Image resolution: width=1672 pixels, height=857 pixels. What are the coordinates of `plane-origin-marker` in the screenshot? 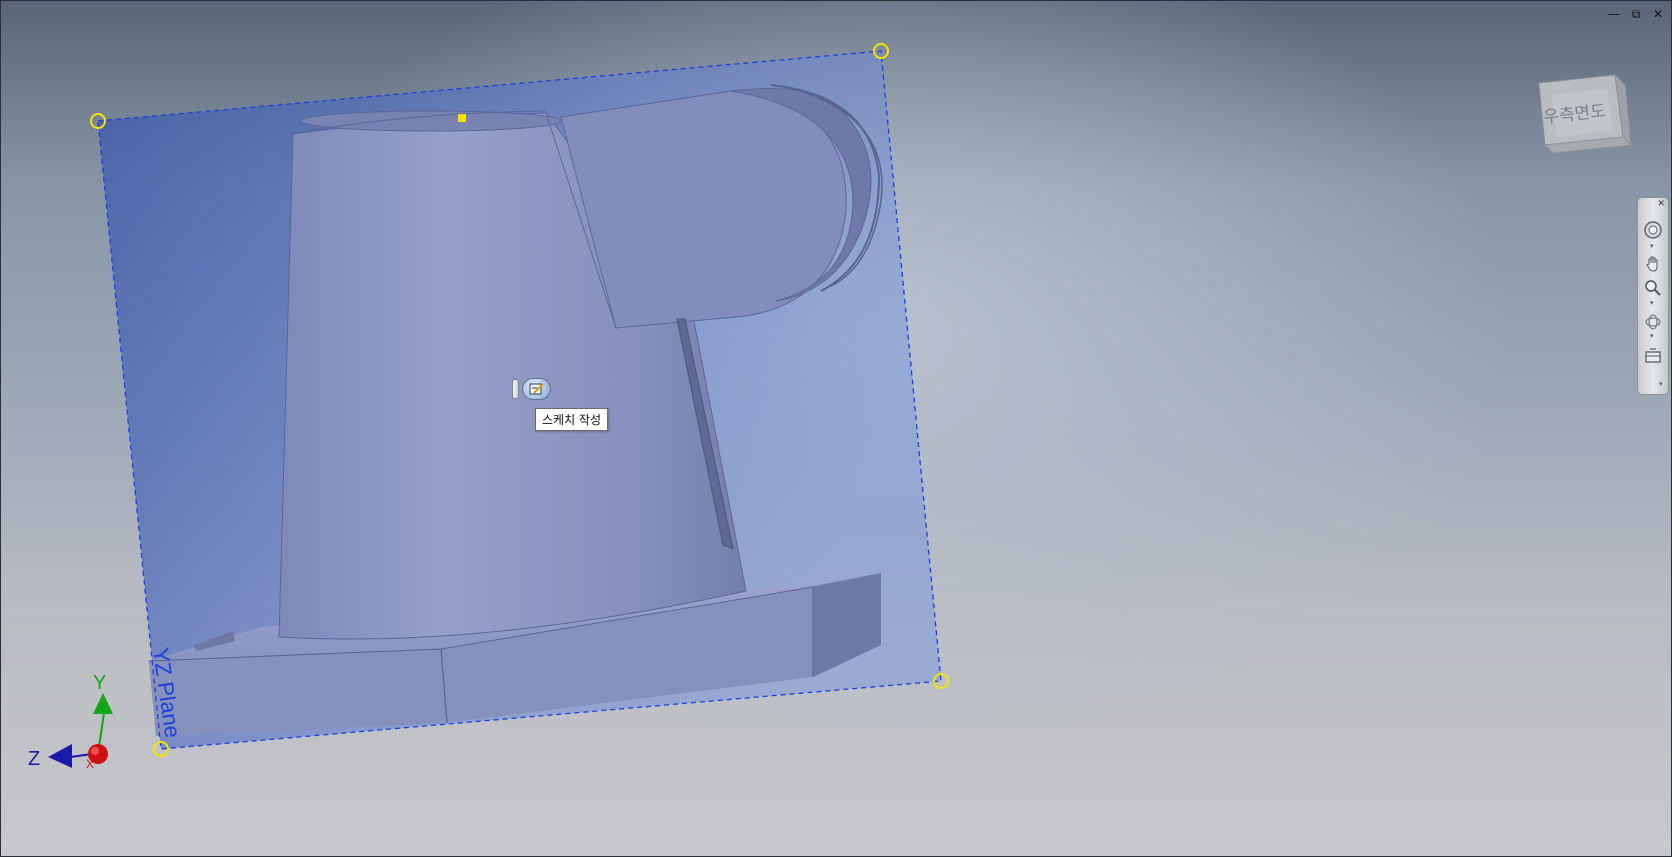 It's located at (462, 118).